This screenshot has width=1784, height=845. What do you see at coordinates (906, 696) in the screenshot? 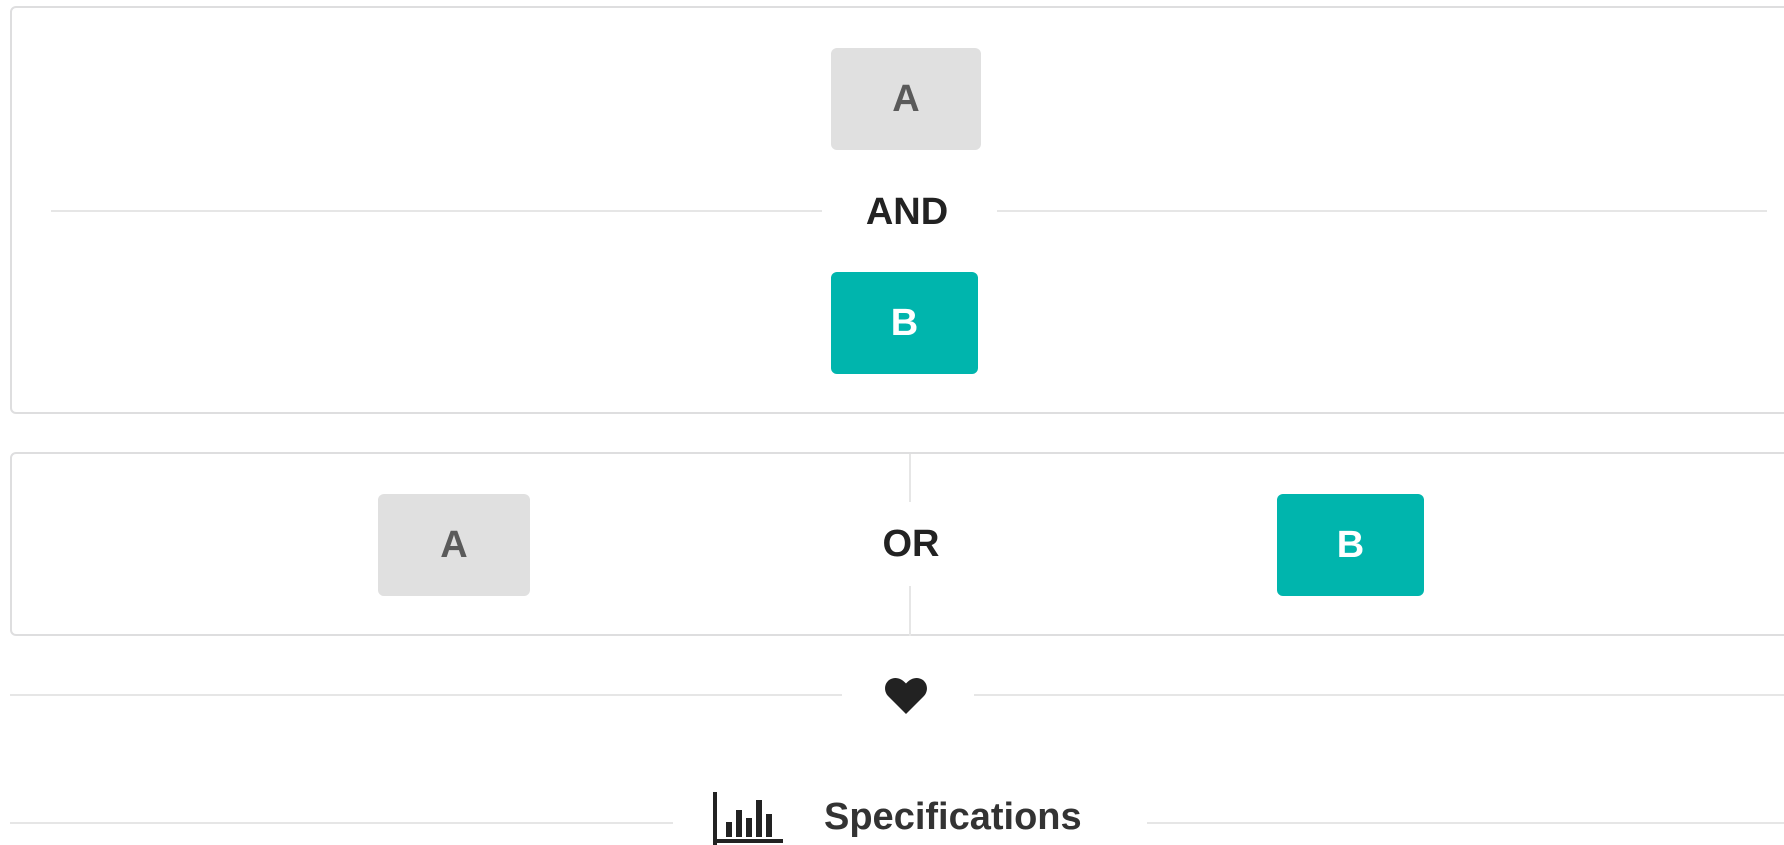
I see `heart-icon` at bounding box center [906, 696].